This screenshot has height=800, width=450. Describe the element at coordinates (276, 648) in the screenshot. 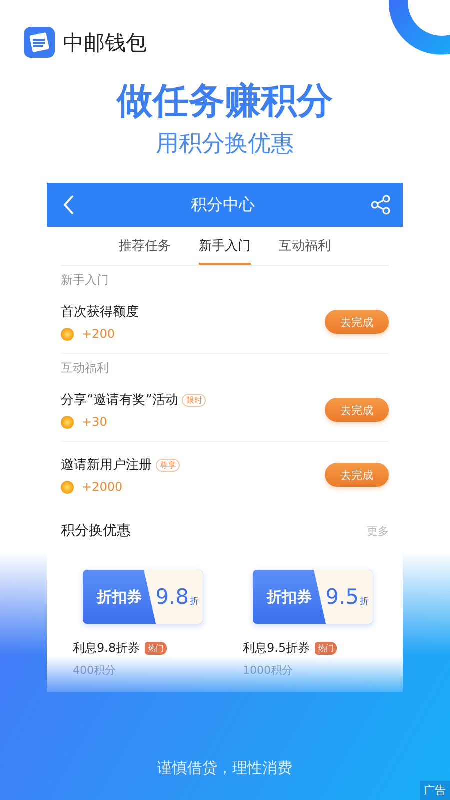

I see `coupon-name: 利息9.5折券` at that location.